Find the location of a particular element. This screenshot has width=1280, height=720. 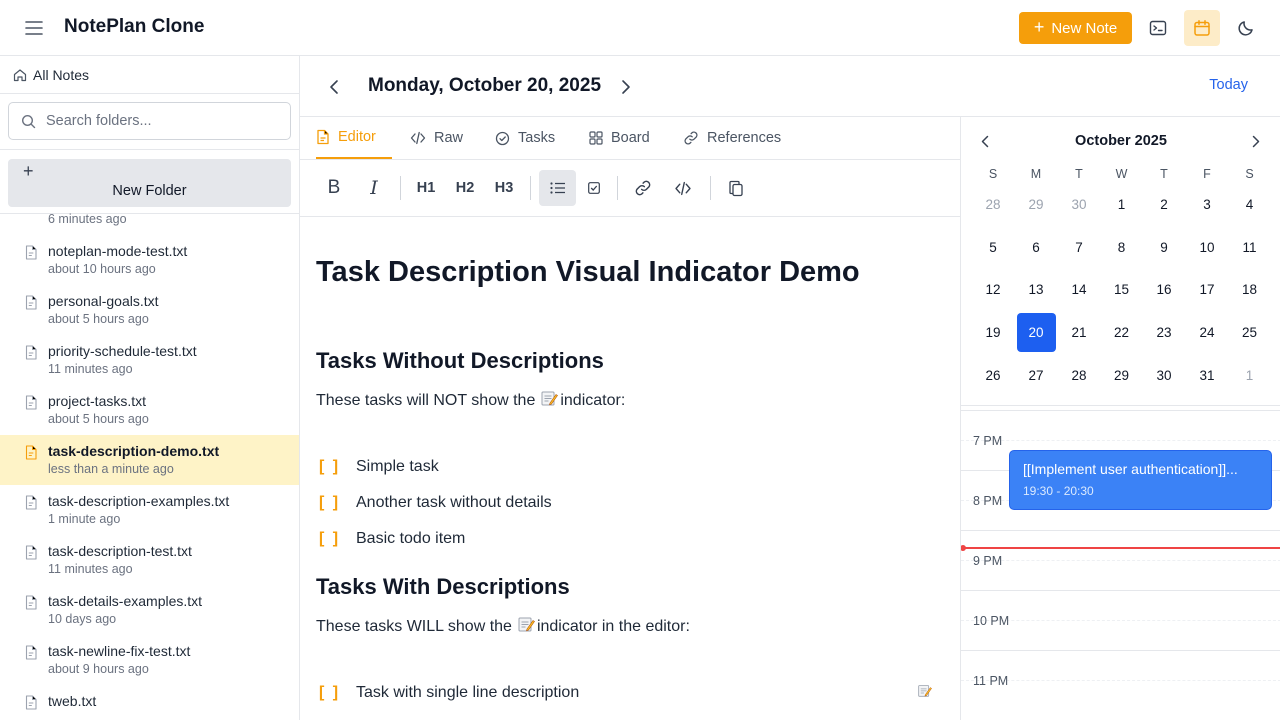

calendar-day: 12 is located at coordinates (993, 289).